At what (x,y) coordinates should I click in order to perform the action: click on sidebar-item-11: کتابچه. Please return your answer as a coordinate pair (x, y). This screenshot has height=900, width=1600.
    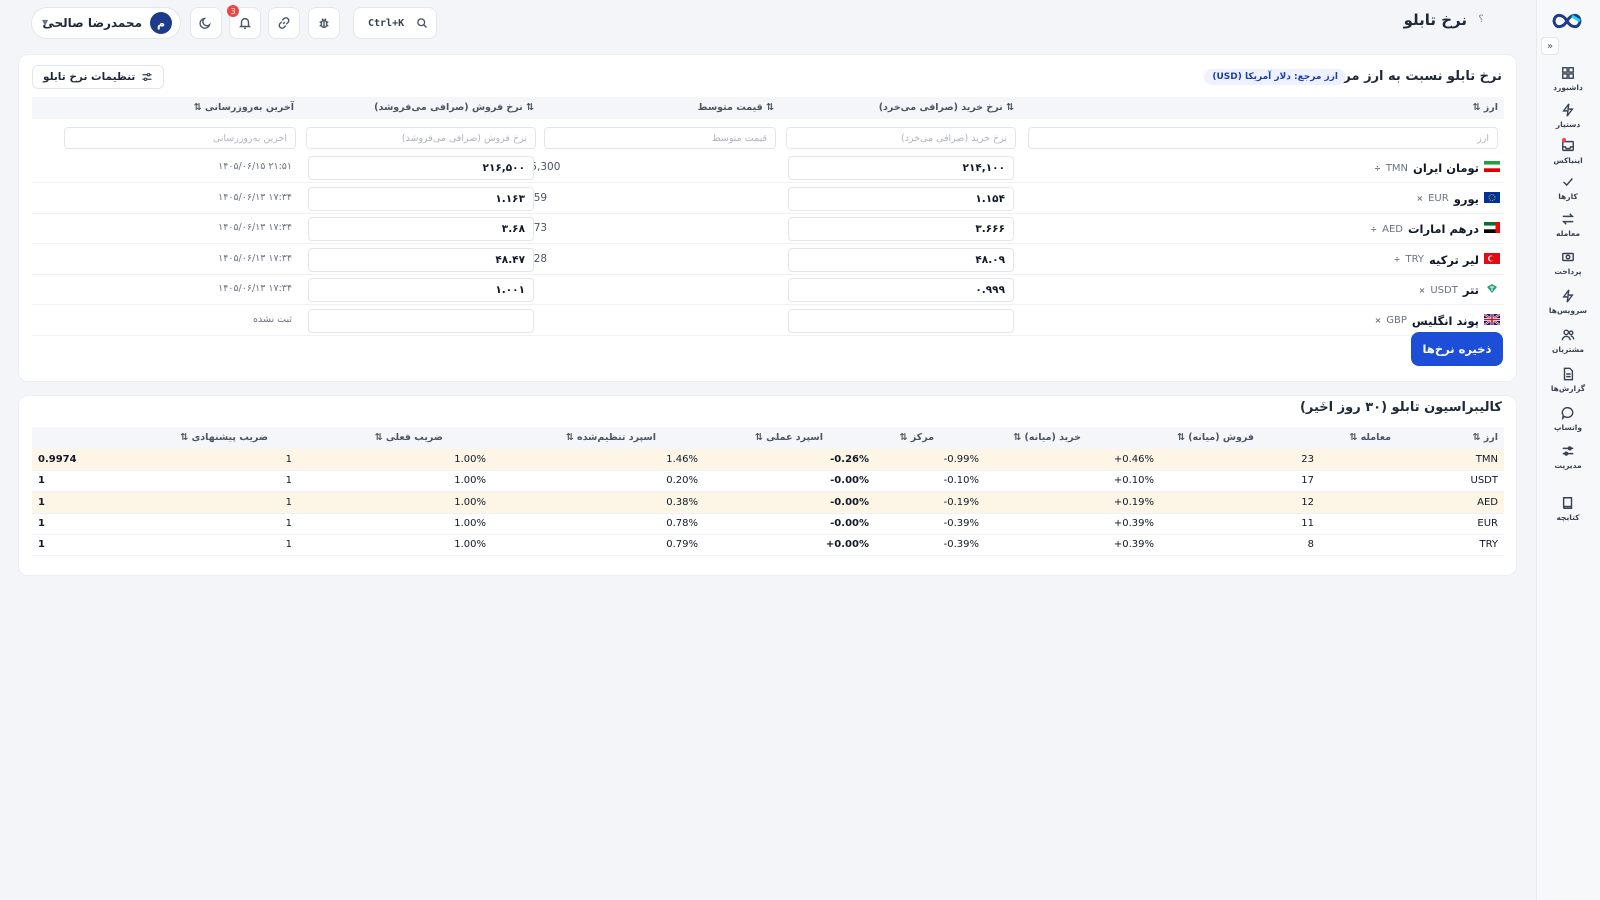
    Looking at the image, I should click on (1568, 513).